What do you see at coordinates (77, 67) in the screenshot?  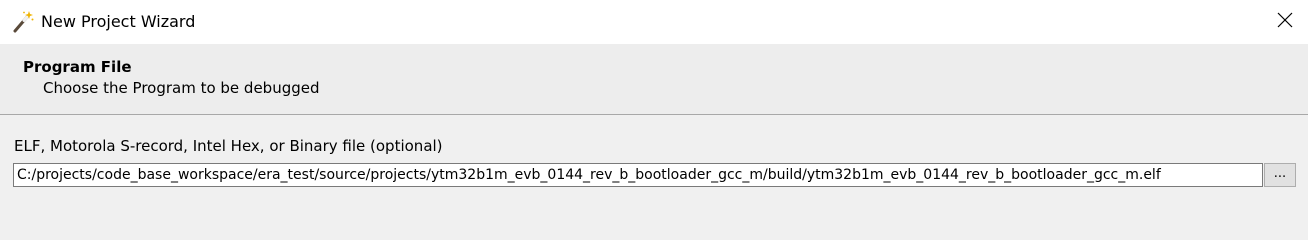 I see `page-title: Program File` at bounding box center [77, 67].